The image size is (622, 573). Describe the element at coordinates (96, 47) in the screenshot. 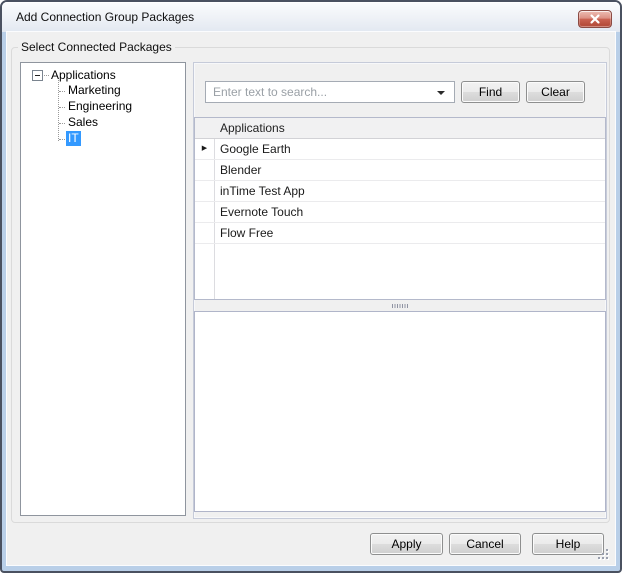

I see `groupbox-label: Select Connected Packages` at that location.